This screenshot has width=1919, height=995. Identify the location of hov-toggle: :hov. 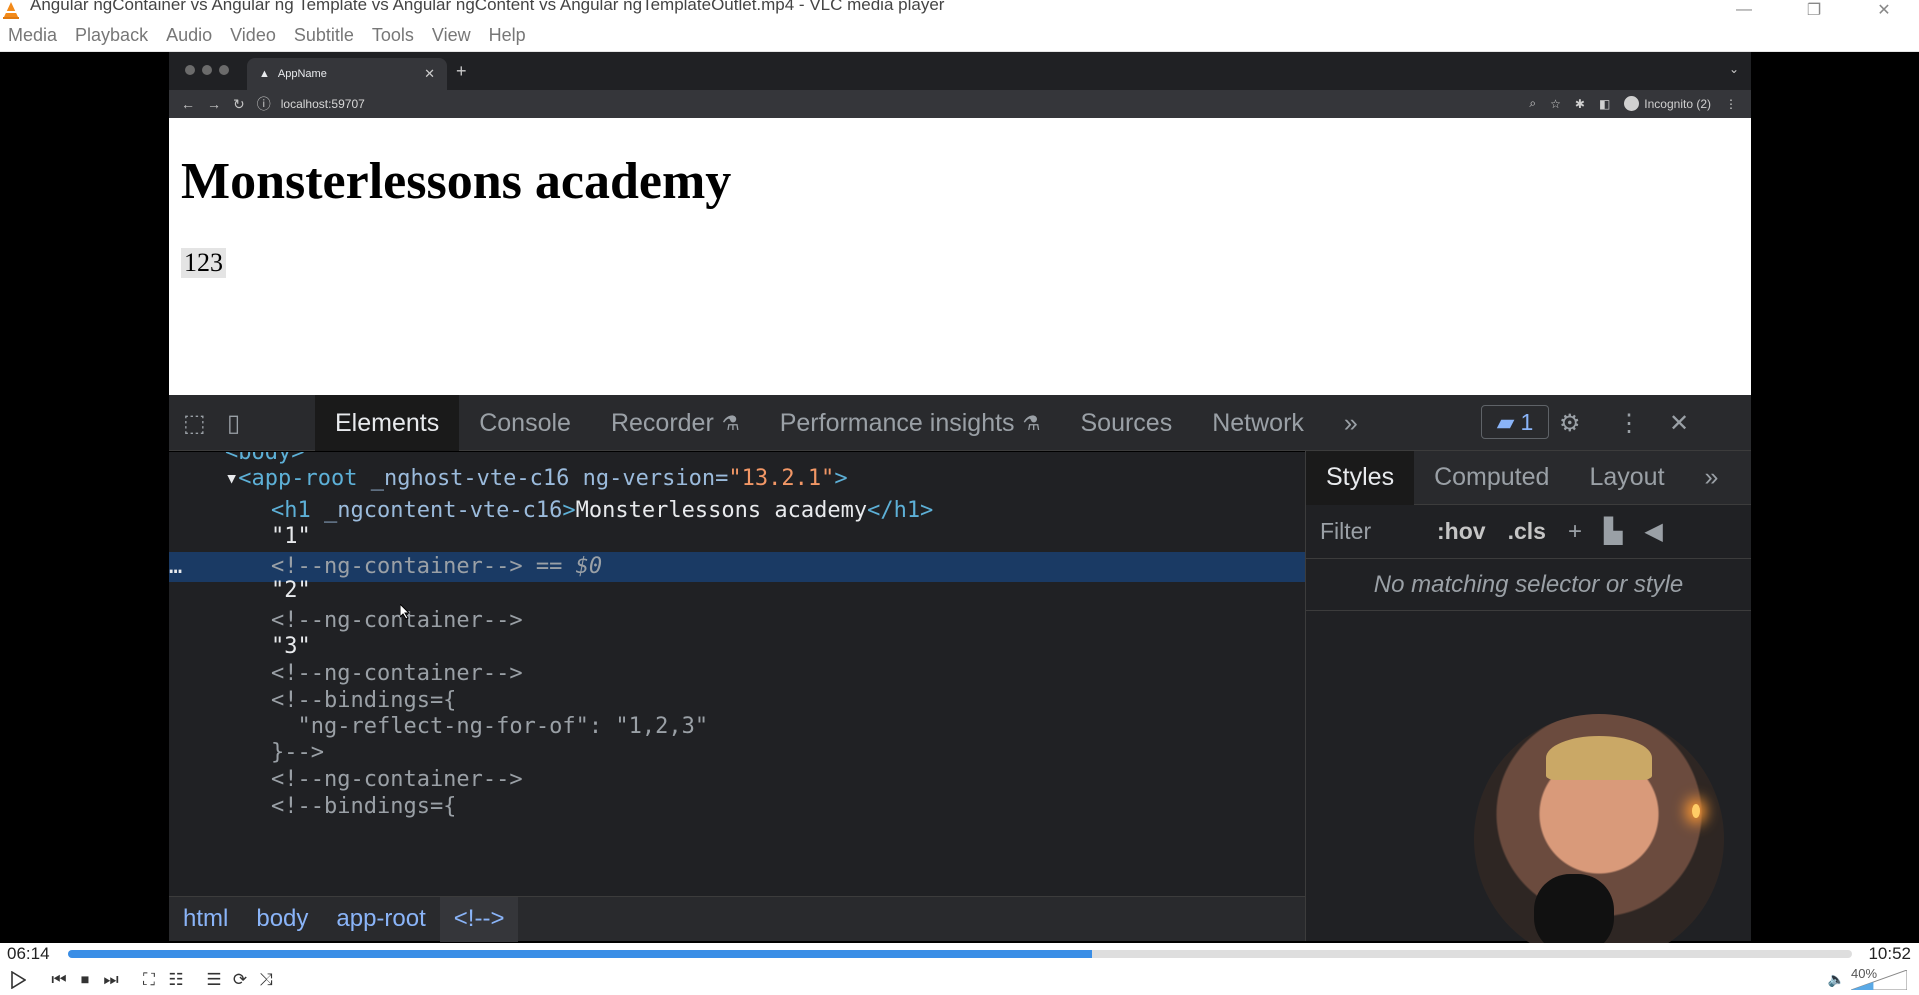
(1461, 531).